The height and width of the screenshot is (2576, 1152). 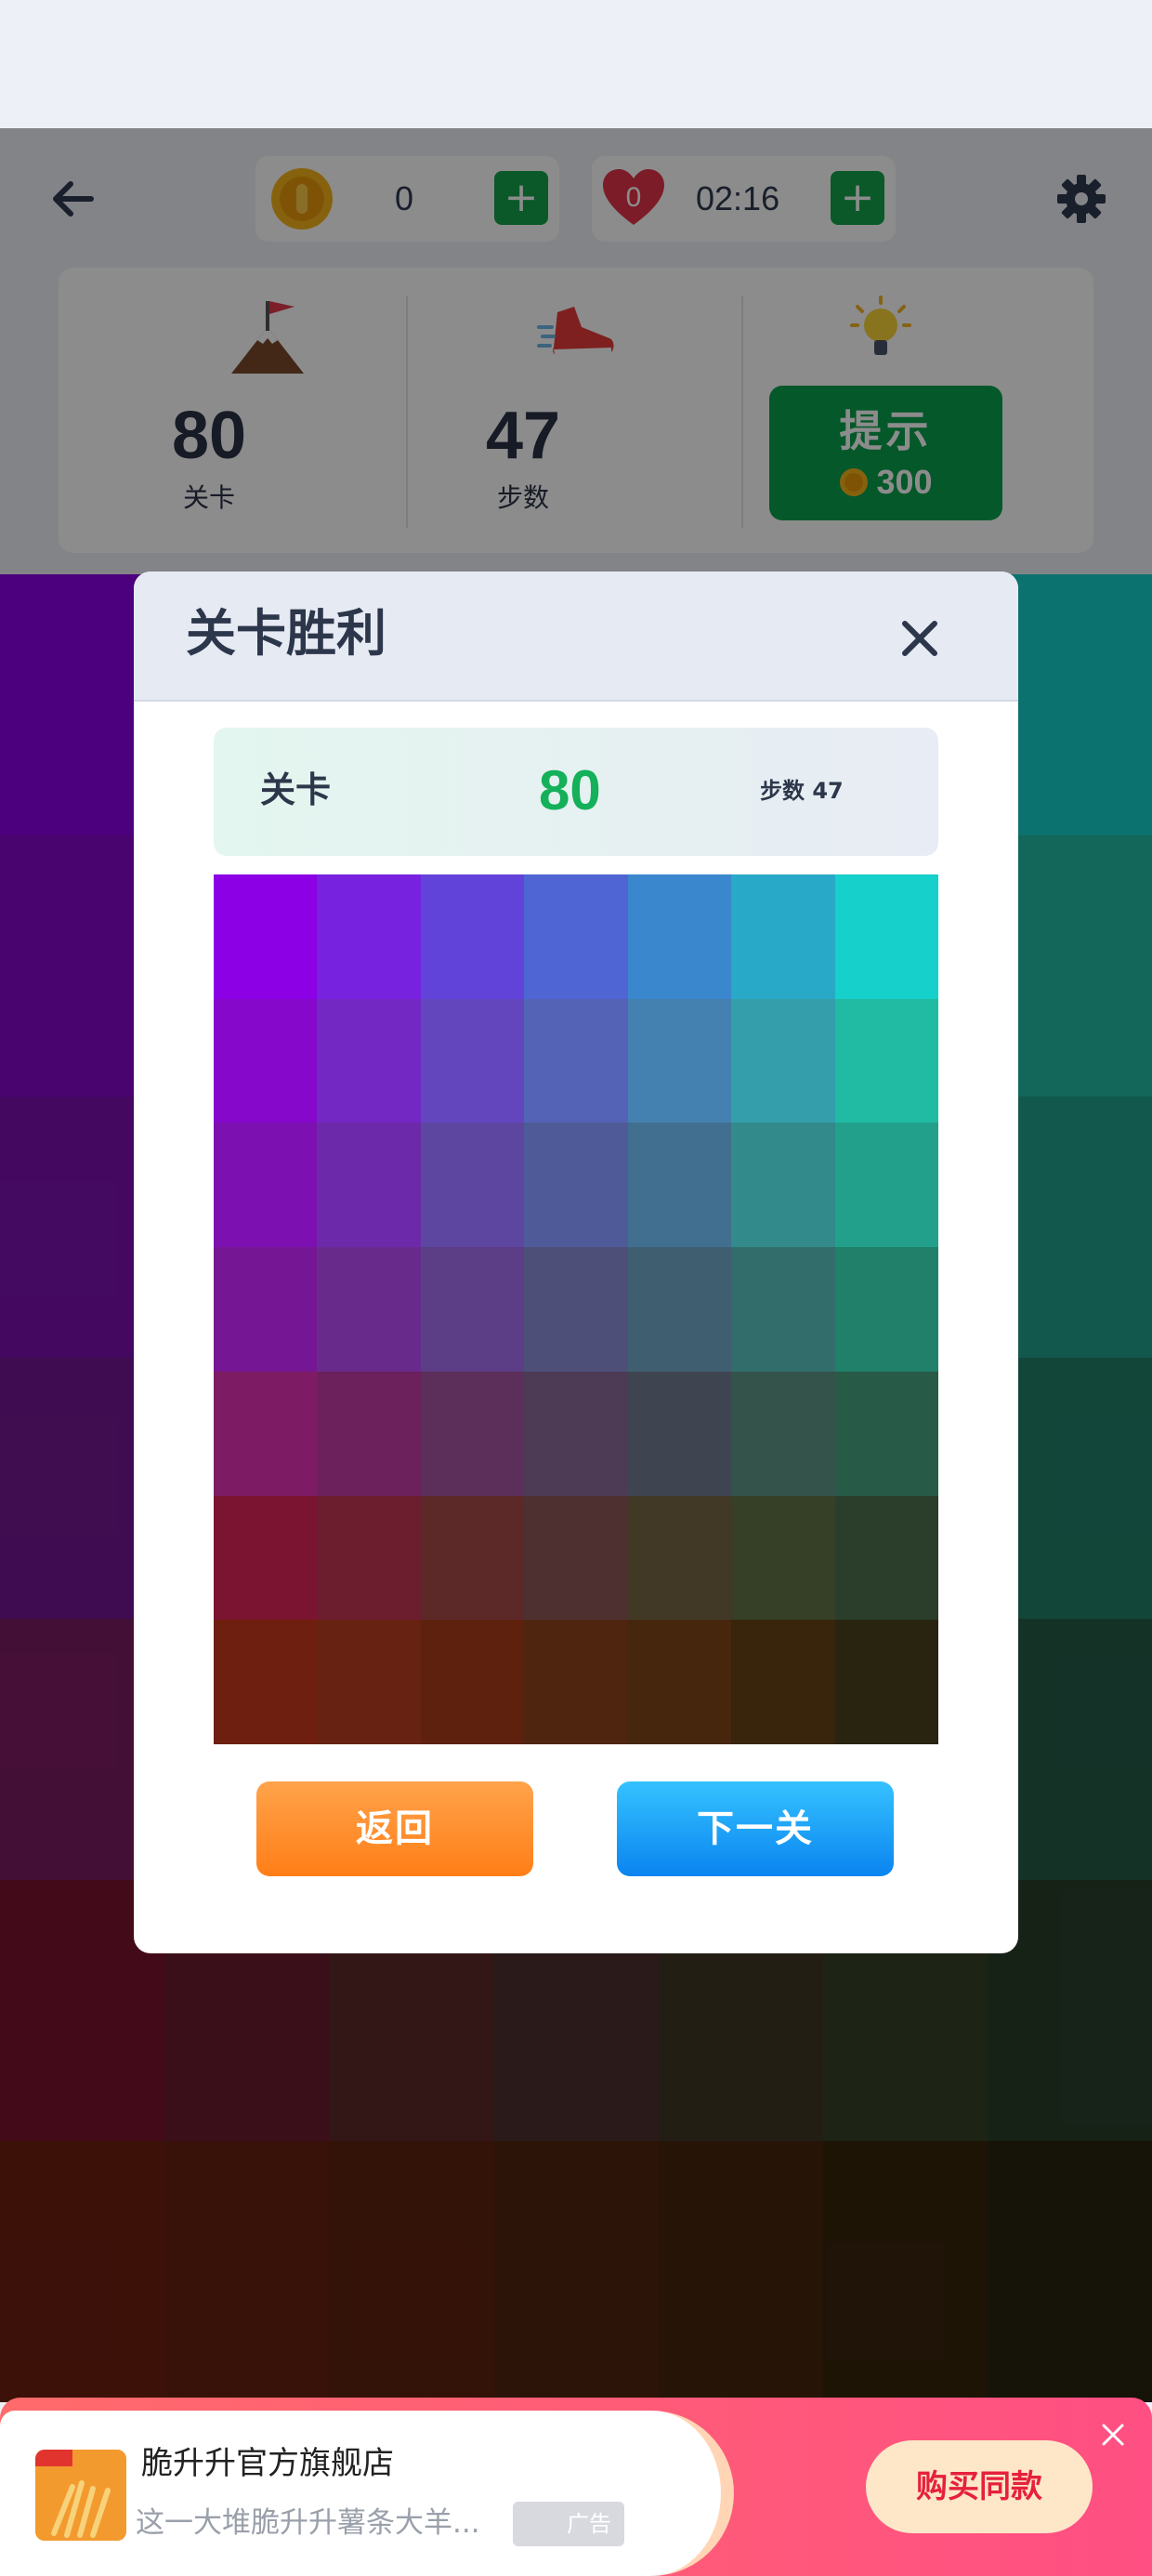 What do you see at coordinates (296, 789) in the screenshot?
I see `result-level-label: 关卡` at bounding box center [296, 789].